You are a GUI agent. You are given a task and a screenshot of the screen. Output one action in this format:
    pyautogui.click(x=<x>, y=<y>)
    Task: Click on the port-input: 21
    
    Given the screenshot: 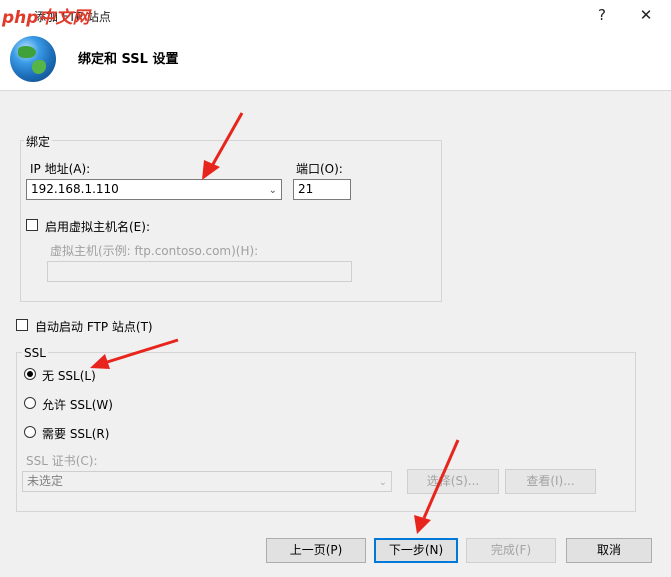 What is the action you would take?
    pyautogui.click(x=322, y=189)
    